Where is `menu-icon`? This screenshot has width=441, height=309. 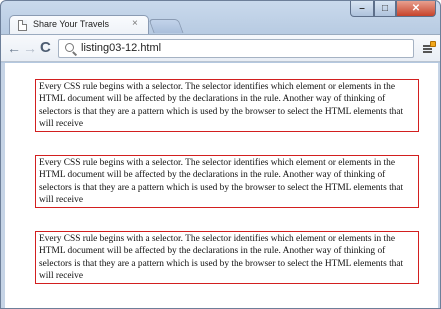
menu-icon is located at coordinates (429, 48).